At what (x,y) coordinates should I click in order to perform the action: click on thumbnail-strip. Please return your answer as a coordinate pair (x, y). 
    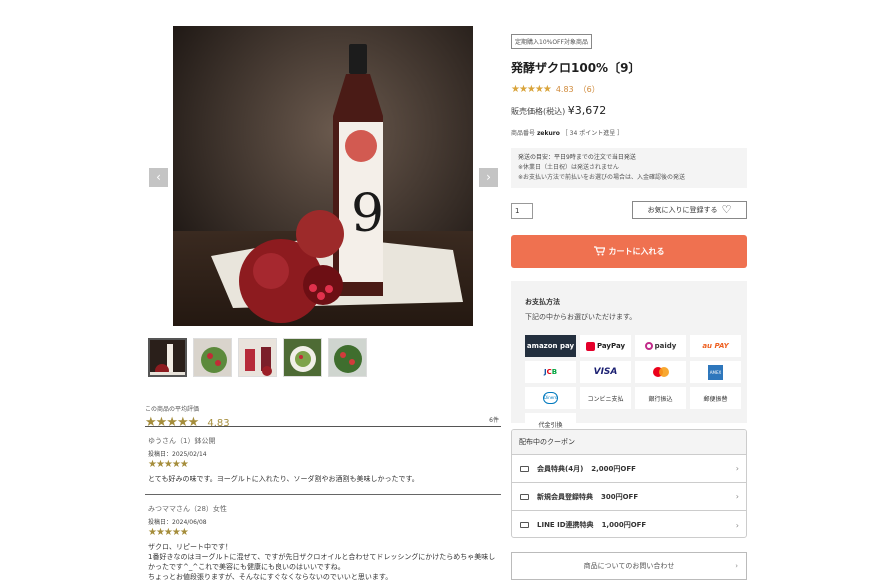
    Looking at the image, I should click on (257, 357).